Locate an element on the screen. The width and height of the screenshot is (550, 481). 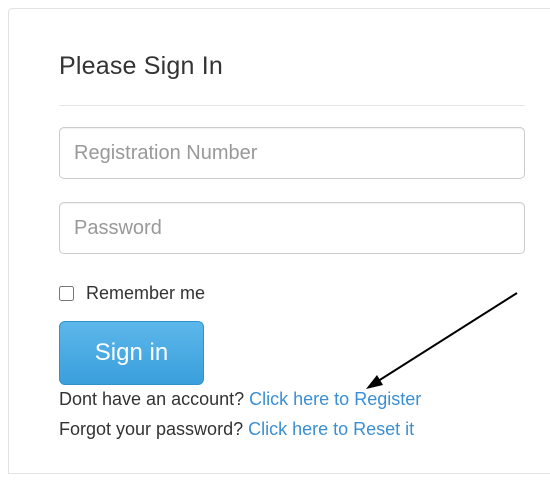
remember-me: Remember me is located at coordinates (132, 293).